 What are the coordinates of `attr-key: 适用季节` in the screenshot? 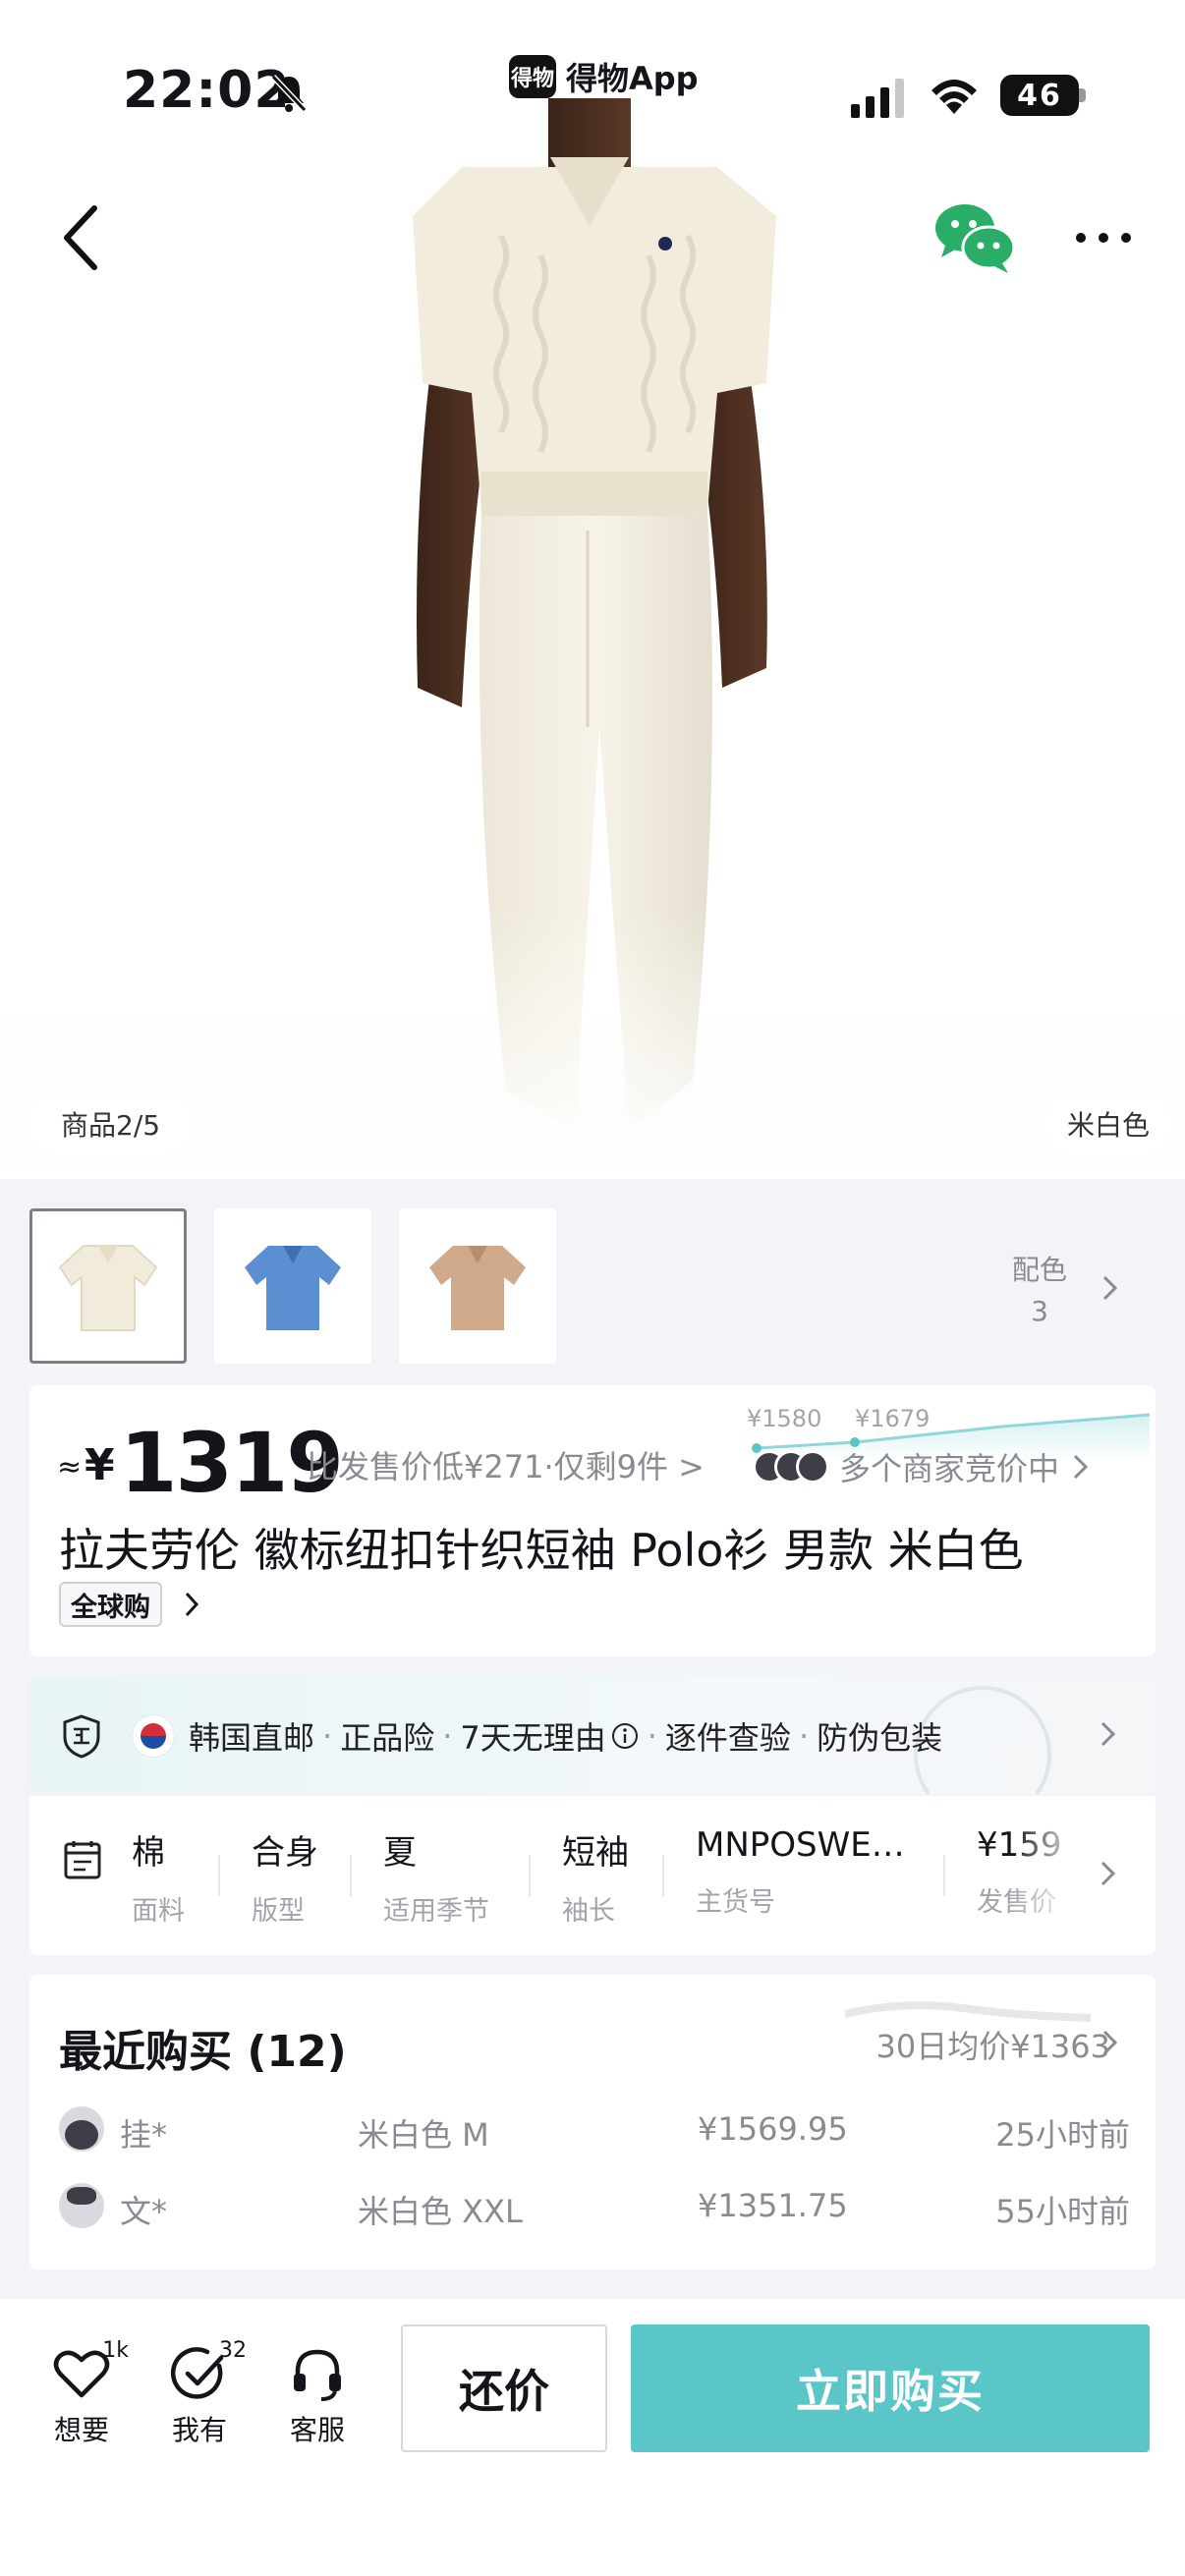 It's located at (436, 1911).